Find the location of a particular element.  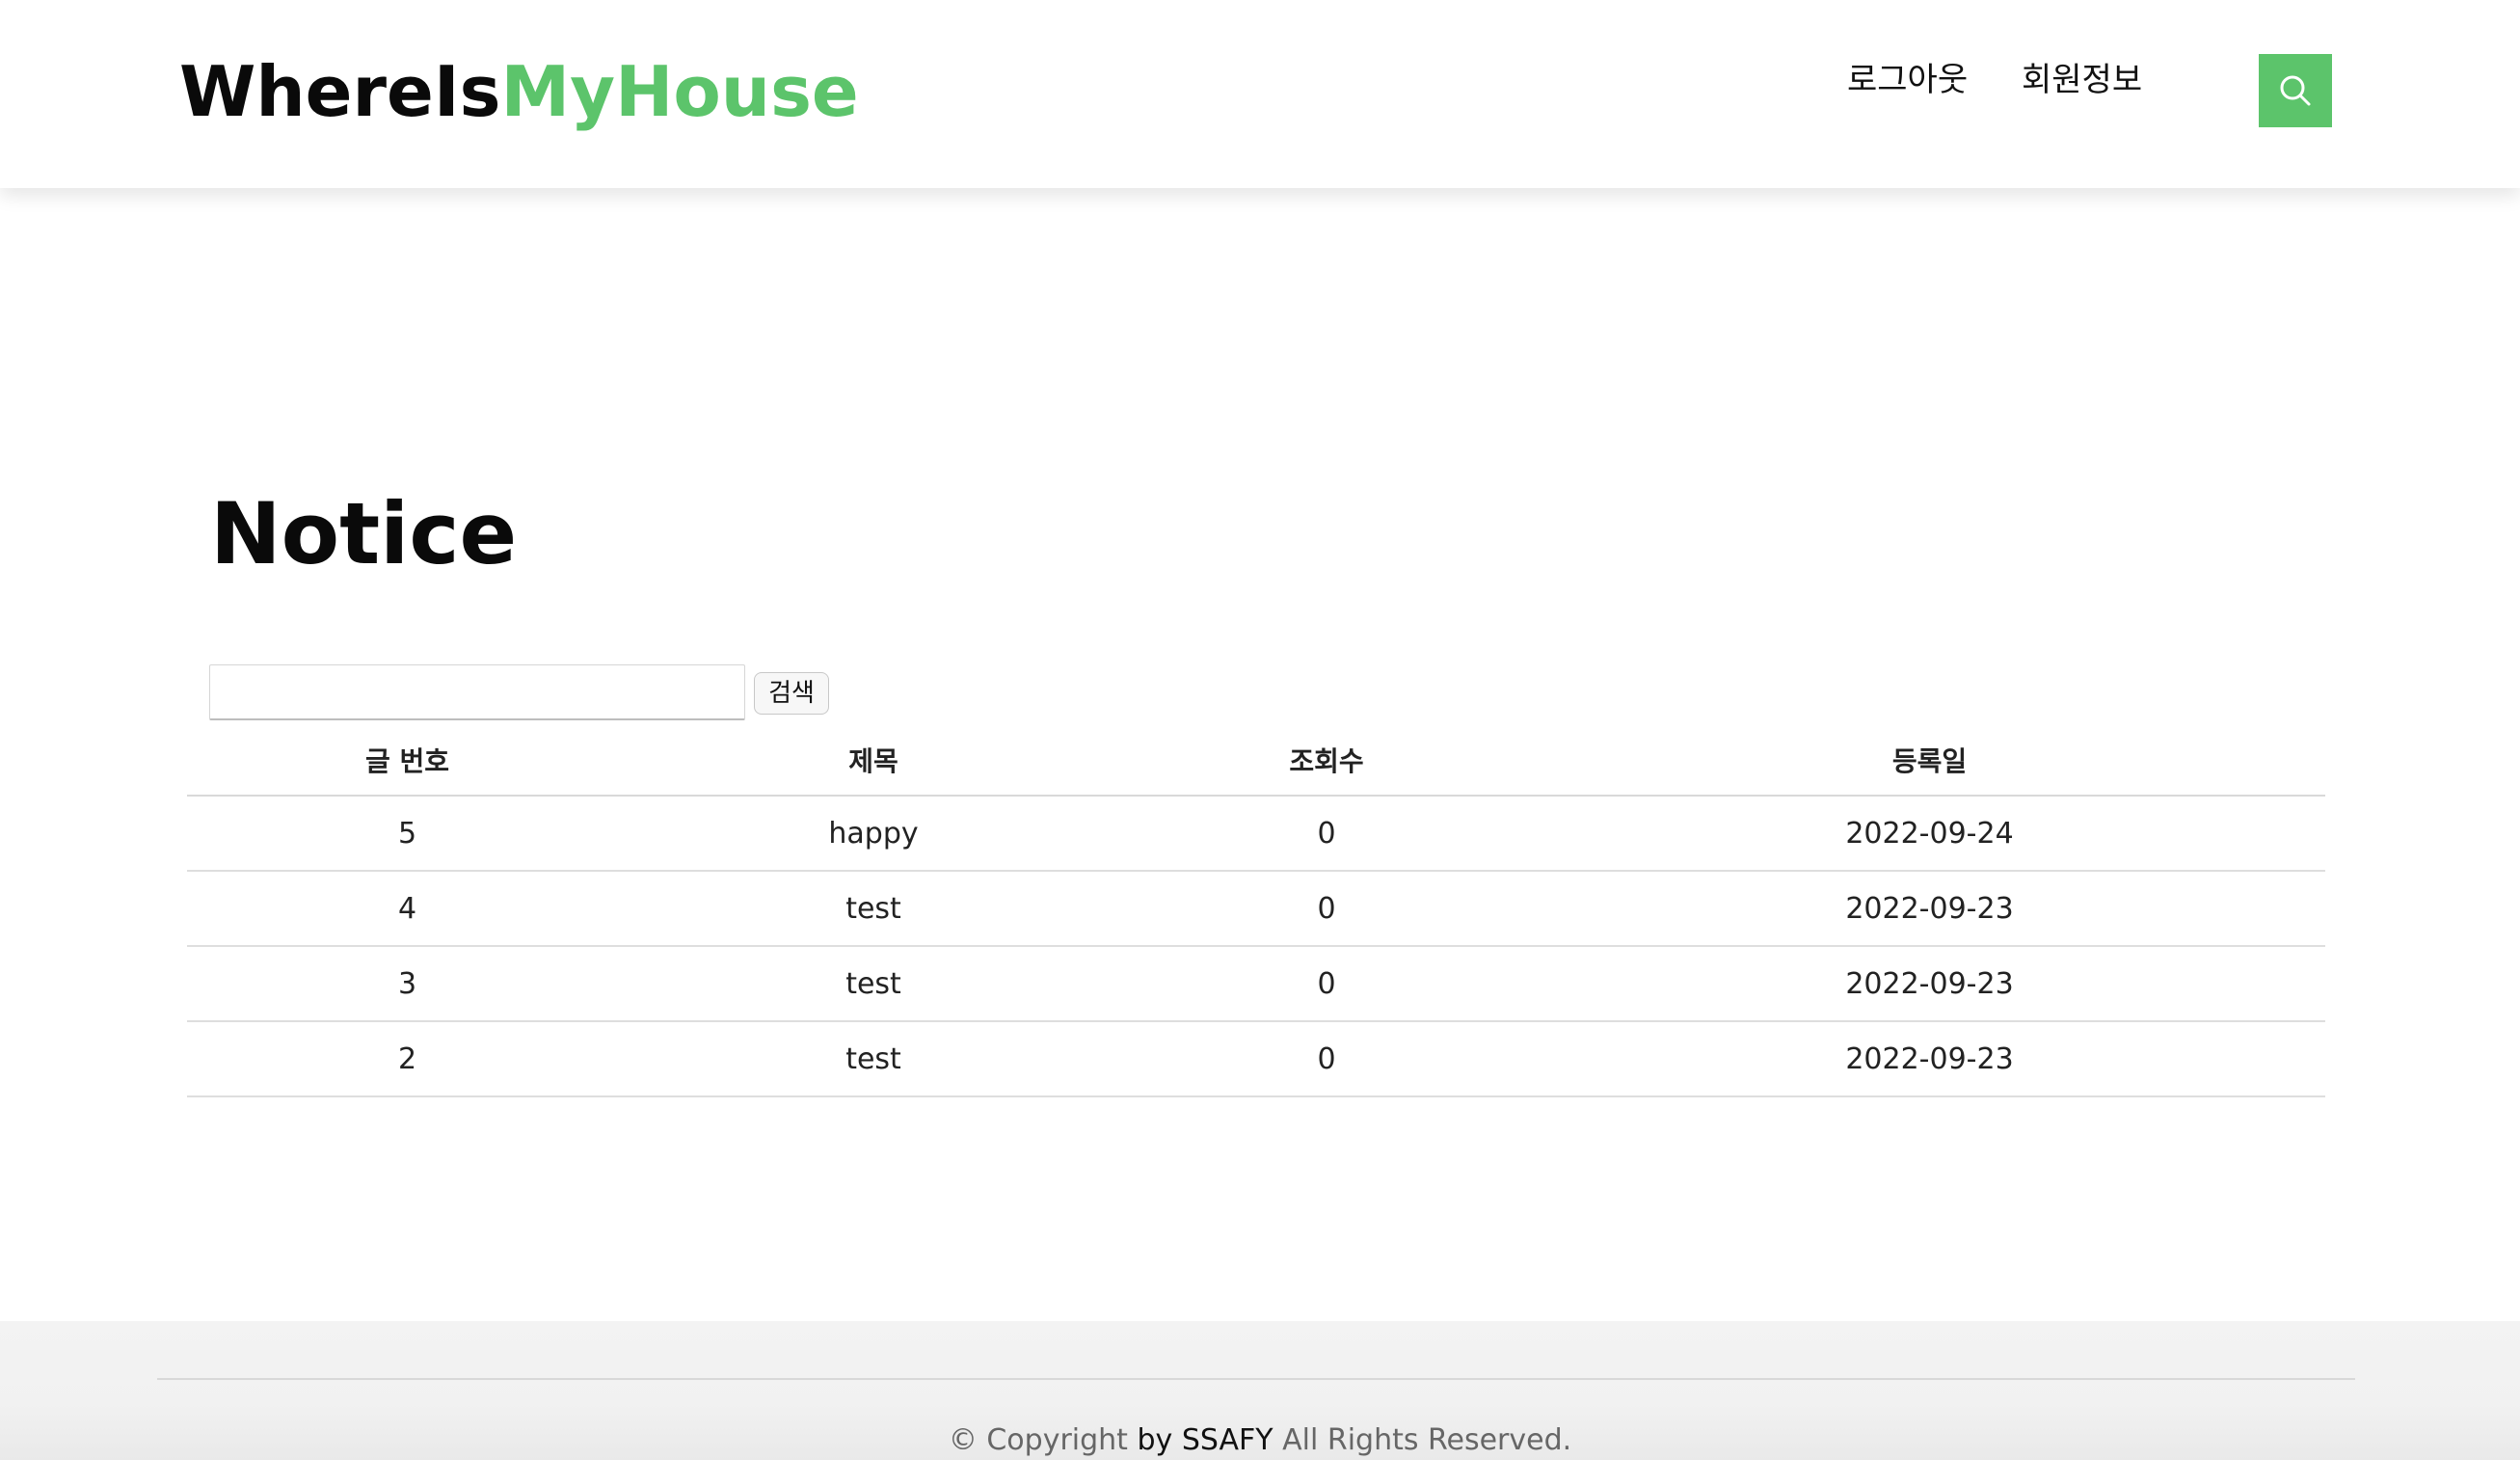

table-row: 3 test 0 2022-09-23 is located at coordinates (1256, 984).